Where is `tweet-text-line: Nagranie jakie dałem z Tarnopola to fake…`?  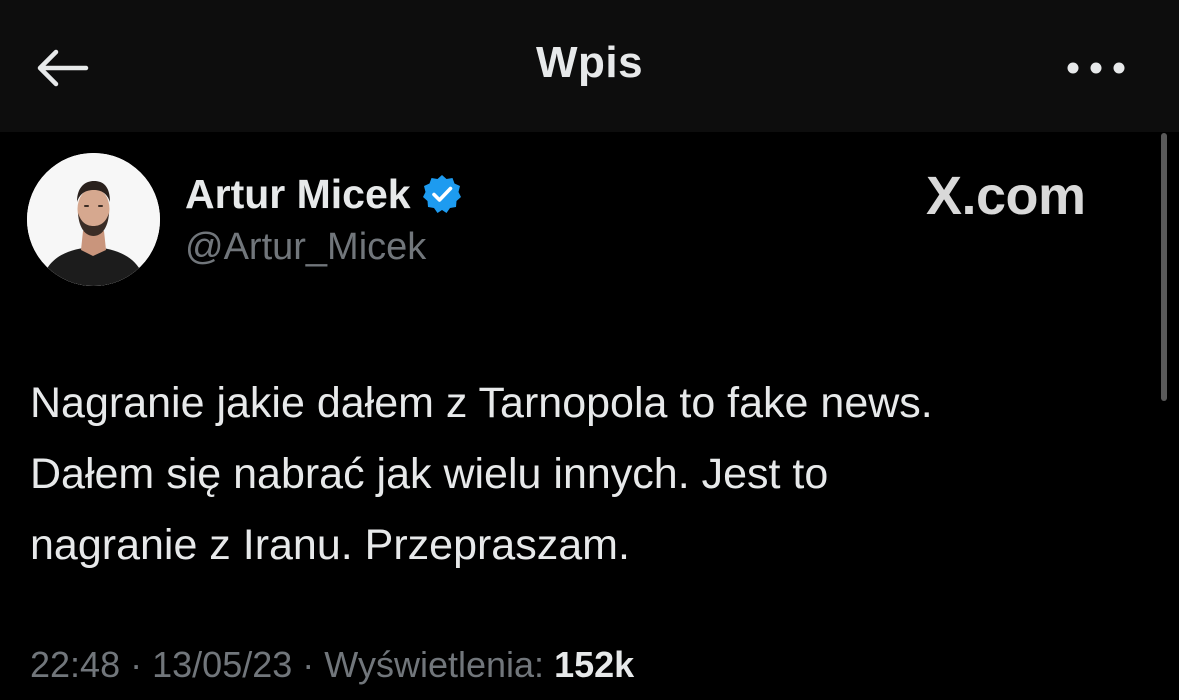
tweet-text-line: Nagranie jakie dałem z Tarnopola to fake… is located at coordinates (481, 403).